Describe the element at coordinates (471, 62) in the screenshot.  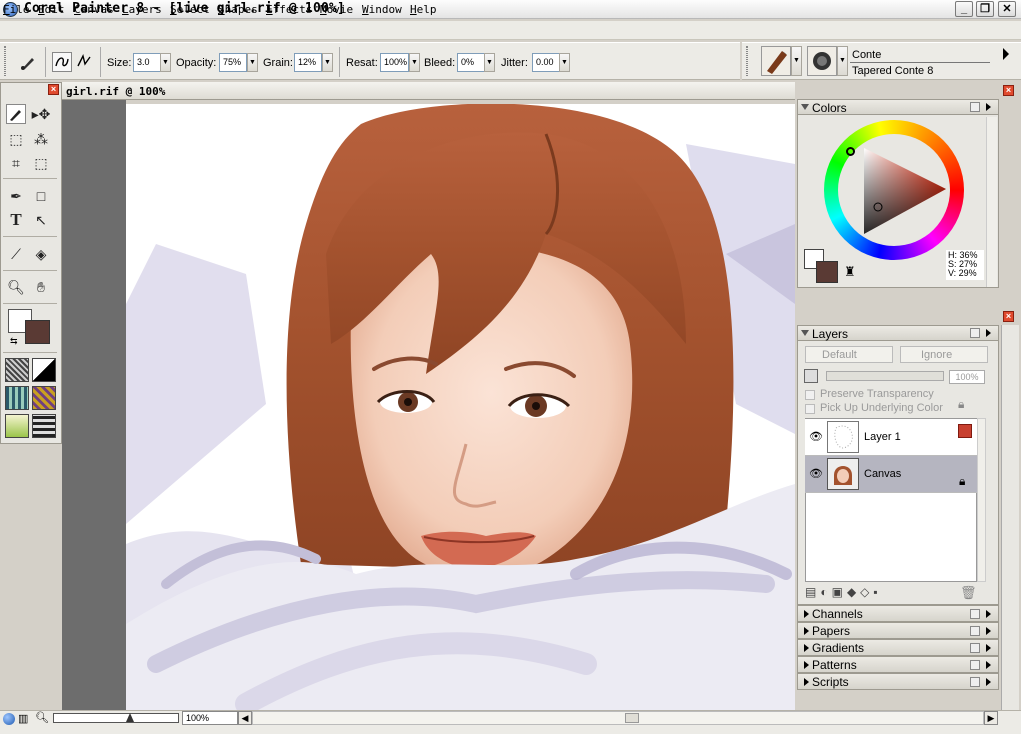
I see `bleed-field: 0%` at that location.